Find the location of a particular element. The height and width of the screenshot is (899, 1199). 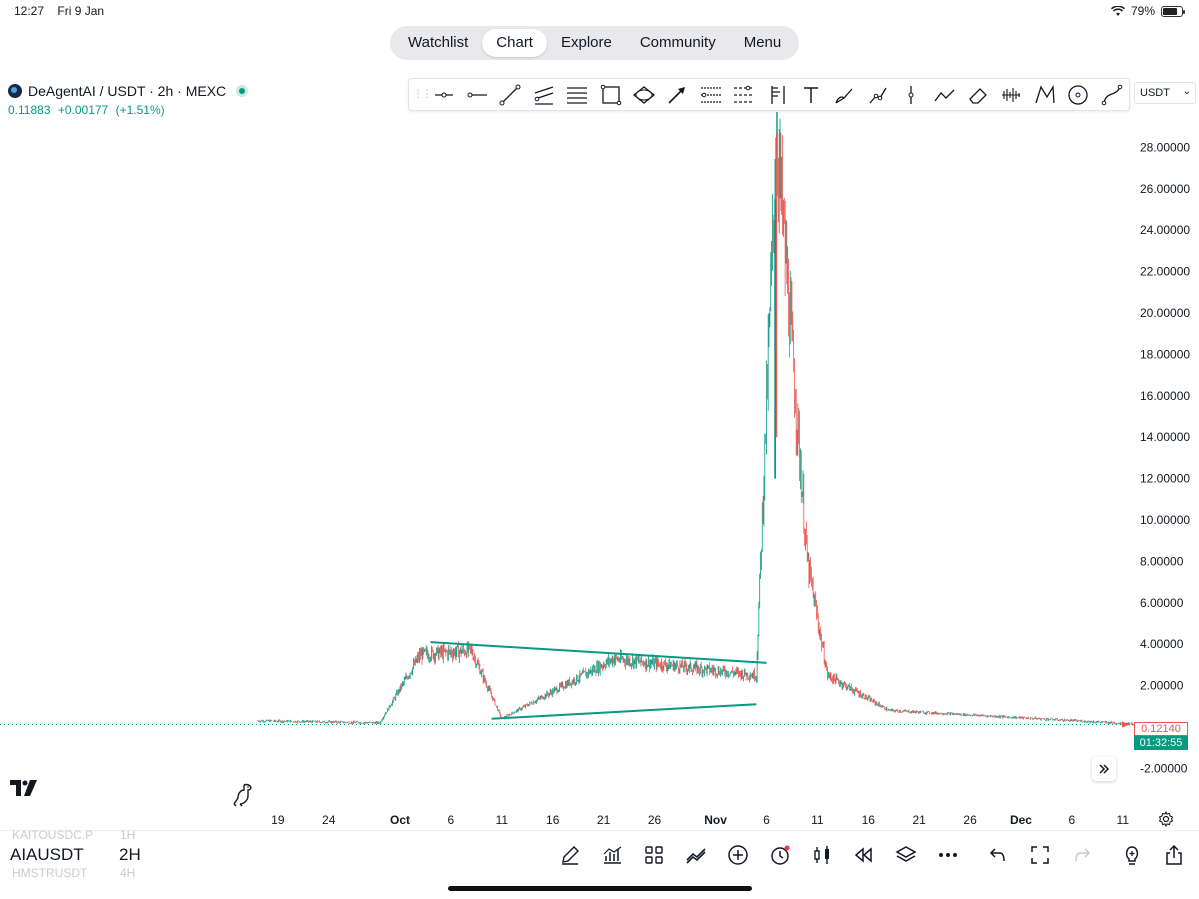

compare-button is located at coordinates (696, 855).